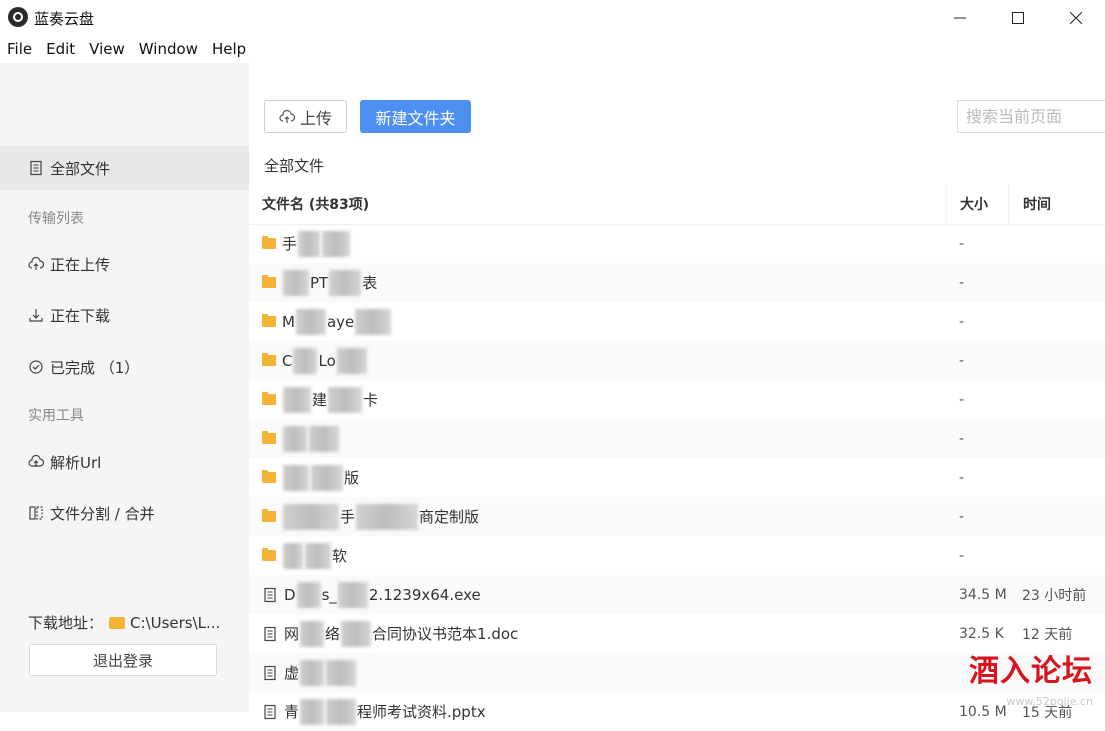 The height and width of the screenshot is (731, 1105). Describe the element at coordinates (415, 116) in the screenshot. I see `new-folder-button: 新建文件夹` at that location.